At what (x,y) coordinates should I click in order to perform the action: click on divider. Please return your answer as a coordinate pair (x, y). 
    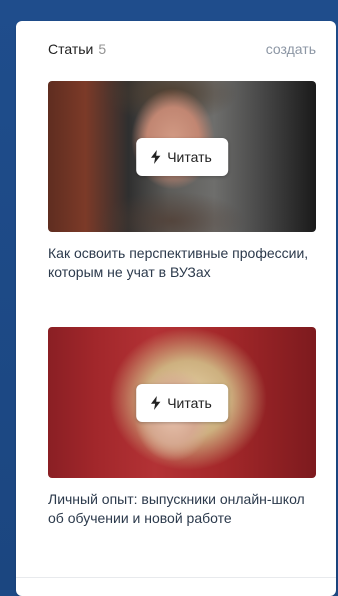
    Looking at the image, I should click on (176, 577).